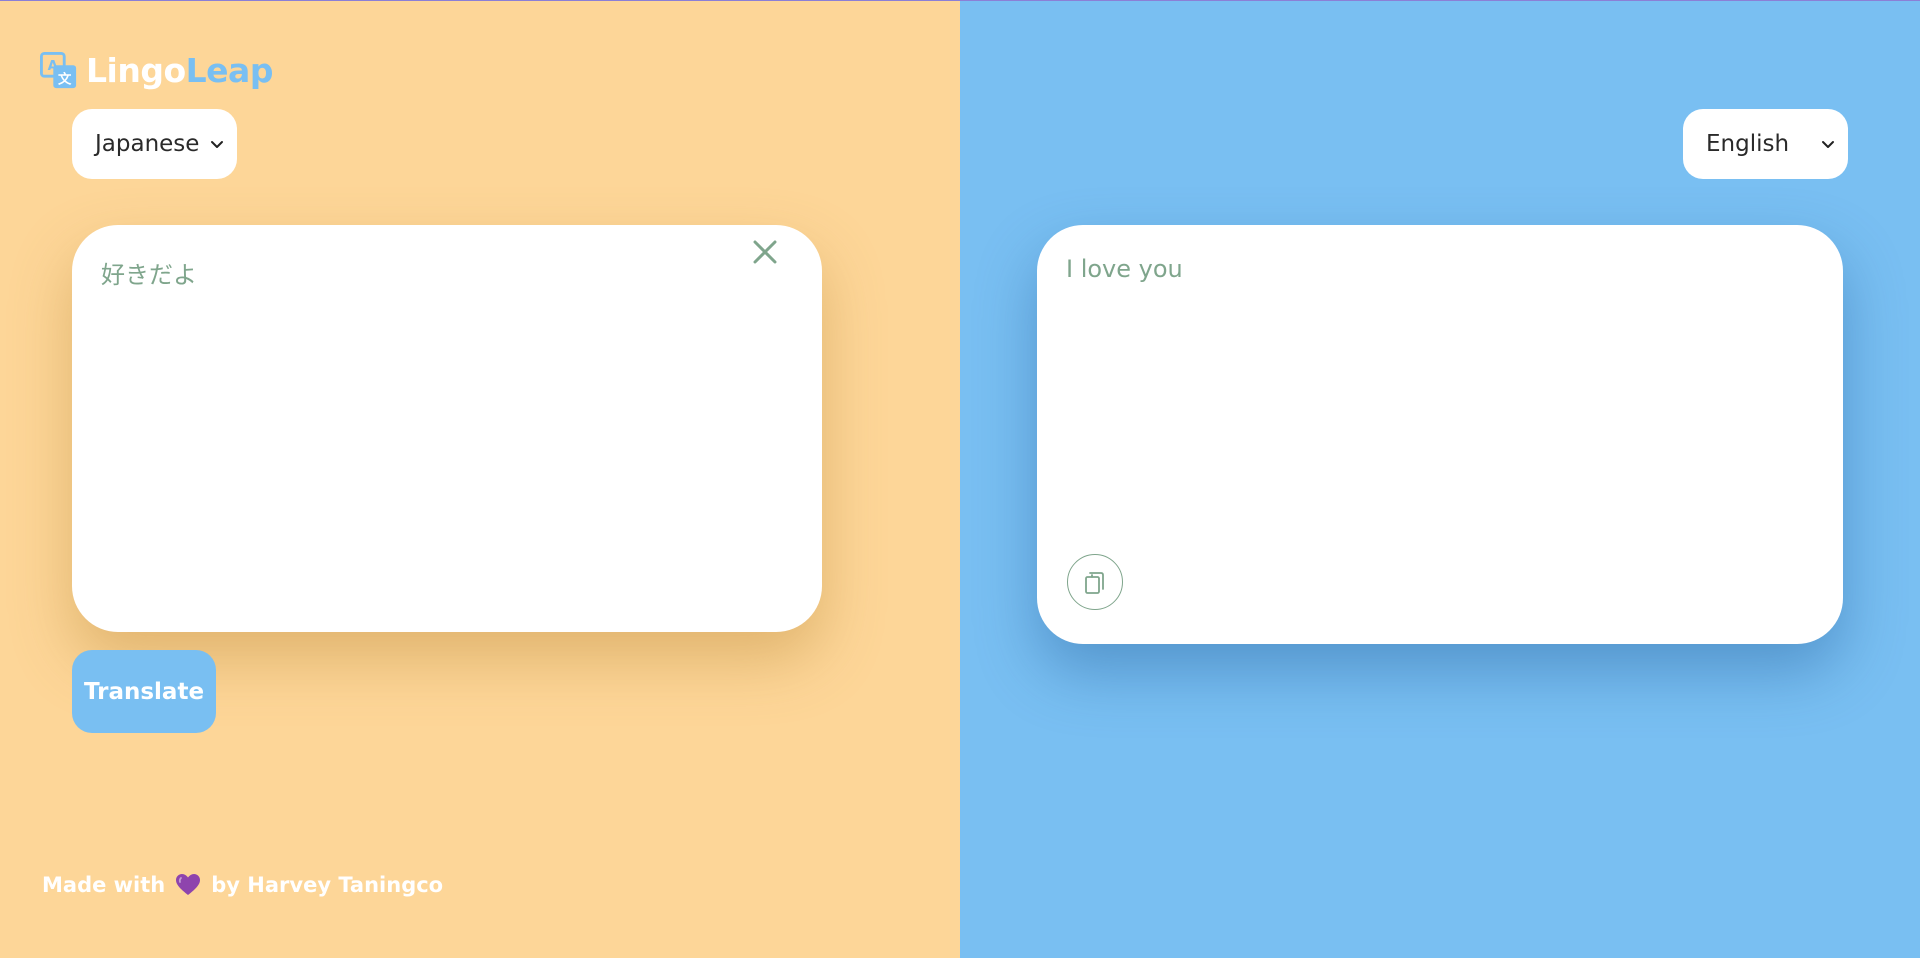  Describe the element at coordinates (229, 70) in the screenshot. I see `logo-part-2: Leap` at that location.